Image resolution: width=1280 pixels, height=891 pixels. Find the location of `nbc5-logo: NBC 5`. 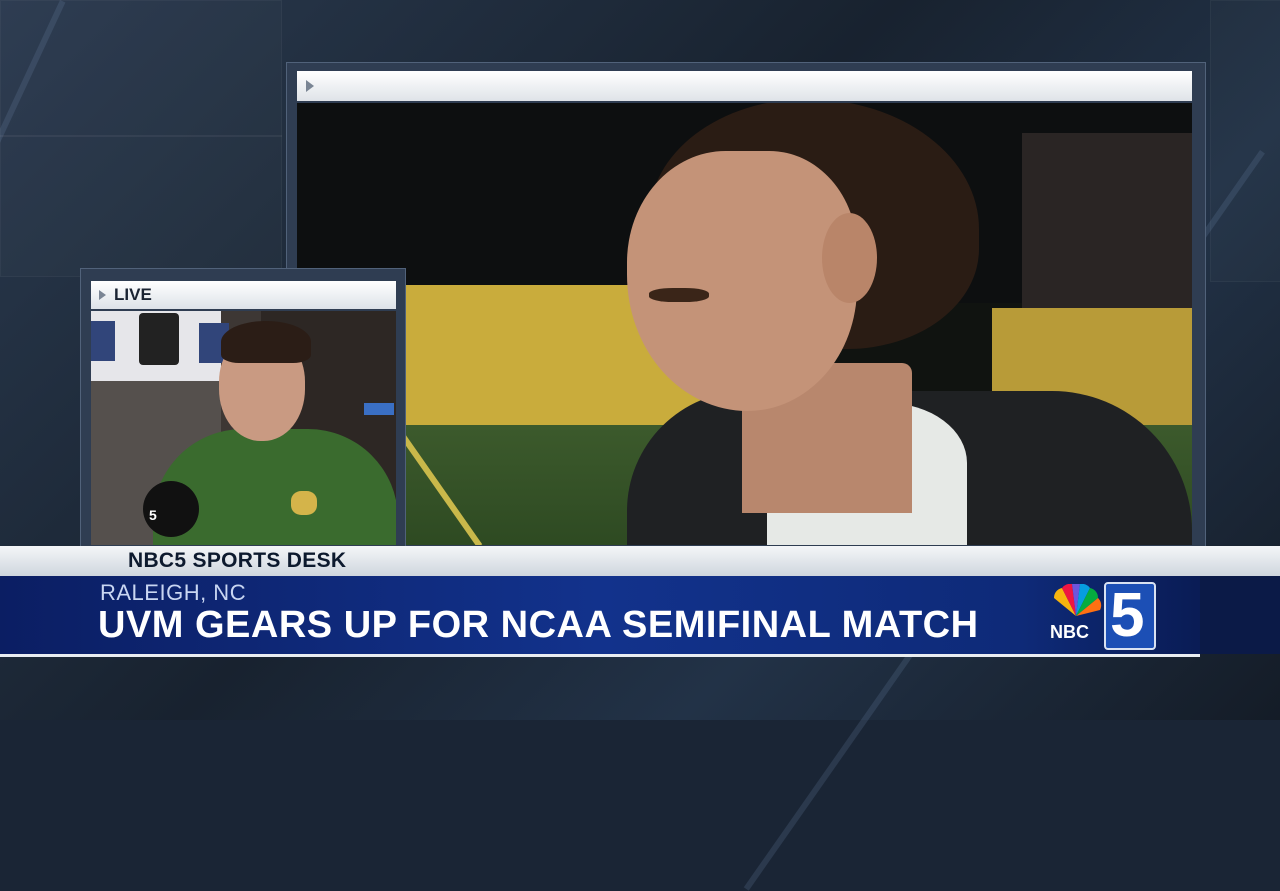

nbc5-logo: NBC 5 is located at coordinates (1100, 615).